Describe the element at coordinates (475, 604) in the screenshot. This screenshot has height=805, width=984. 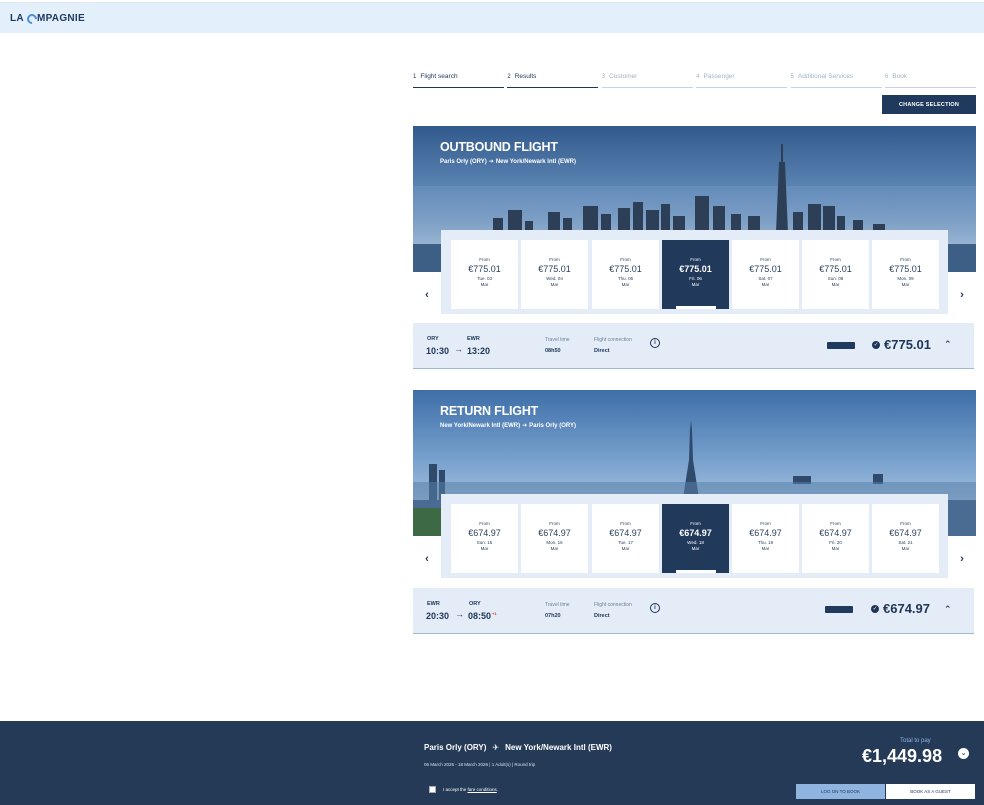
I see `return-arr-code: ORY` at that location.